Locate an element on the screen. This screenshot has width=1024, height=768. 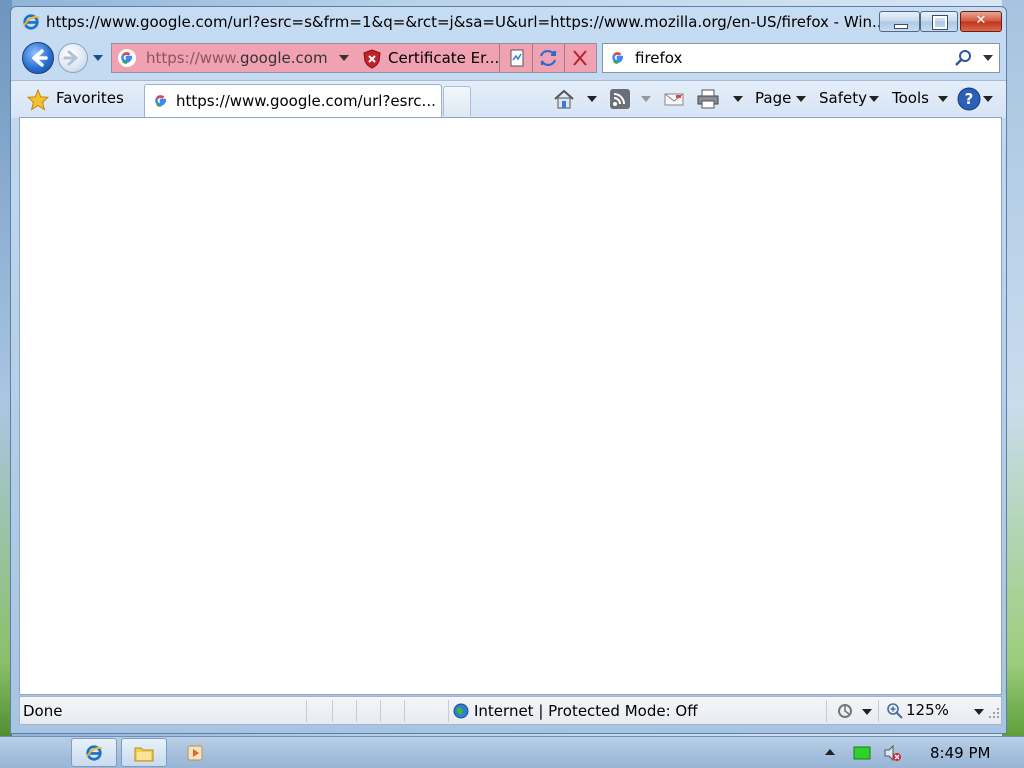
status-bar: Done Internet | Protected Mode: Off 125% is located at coordinates (510, 710).